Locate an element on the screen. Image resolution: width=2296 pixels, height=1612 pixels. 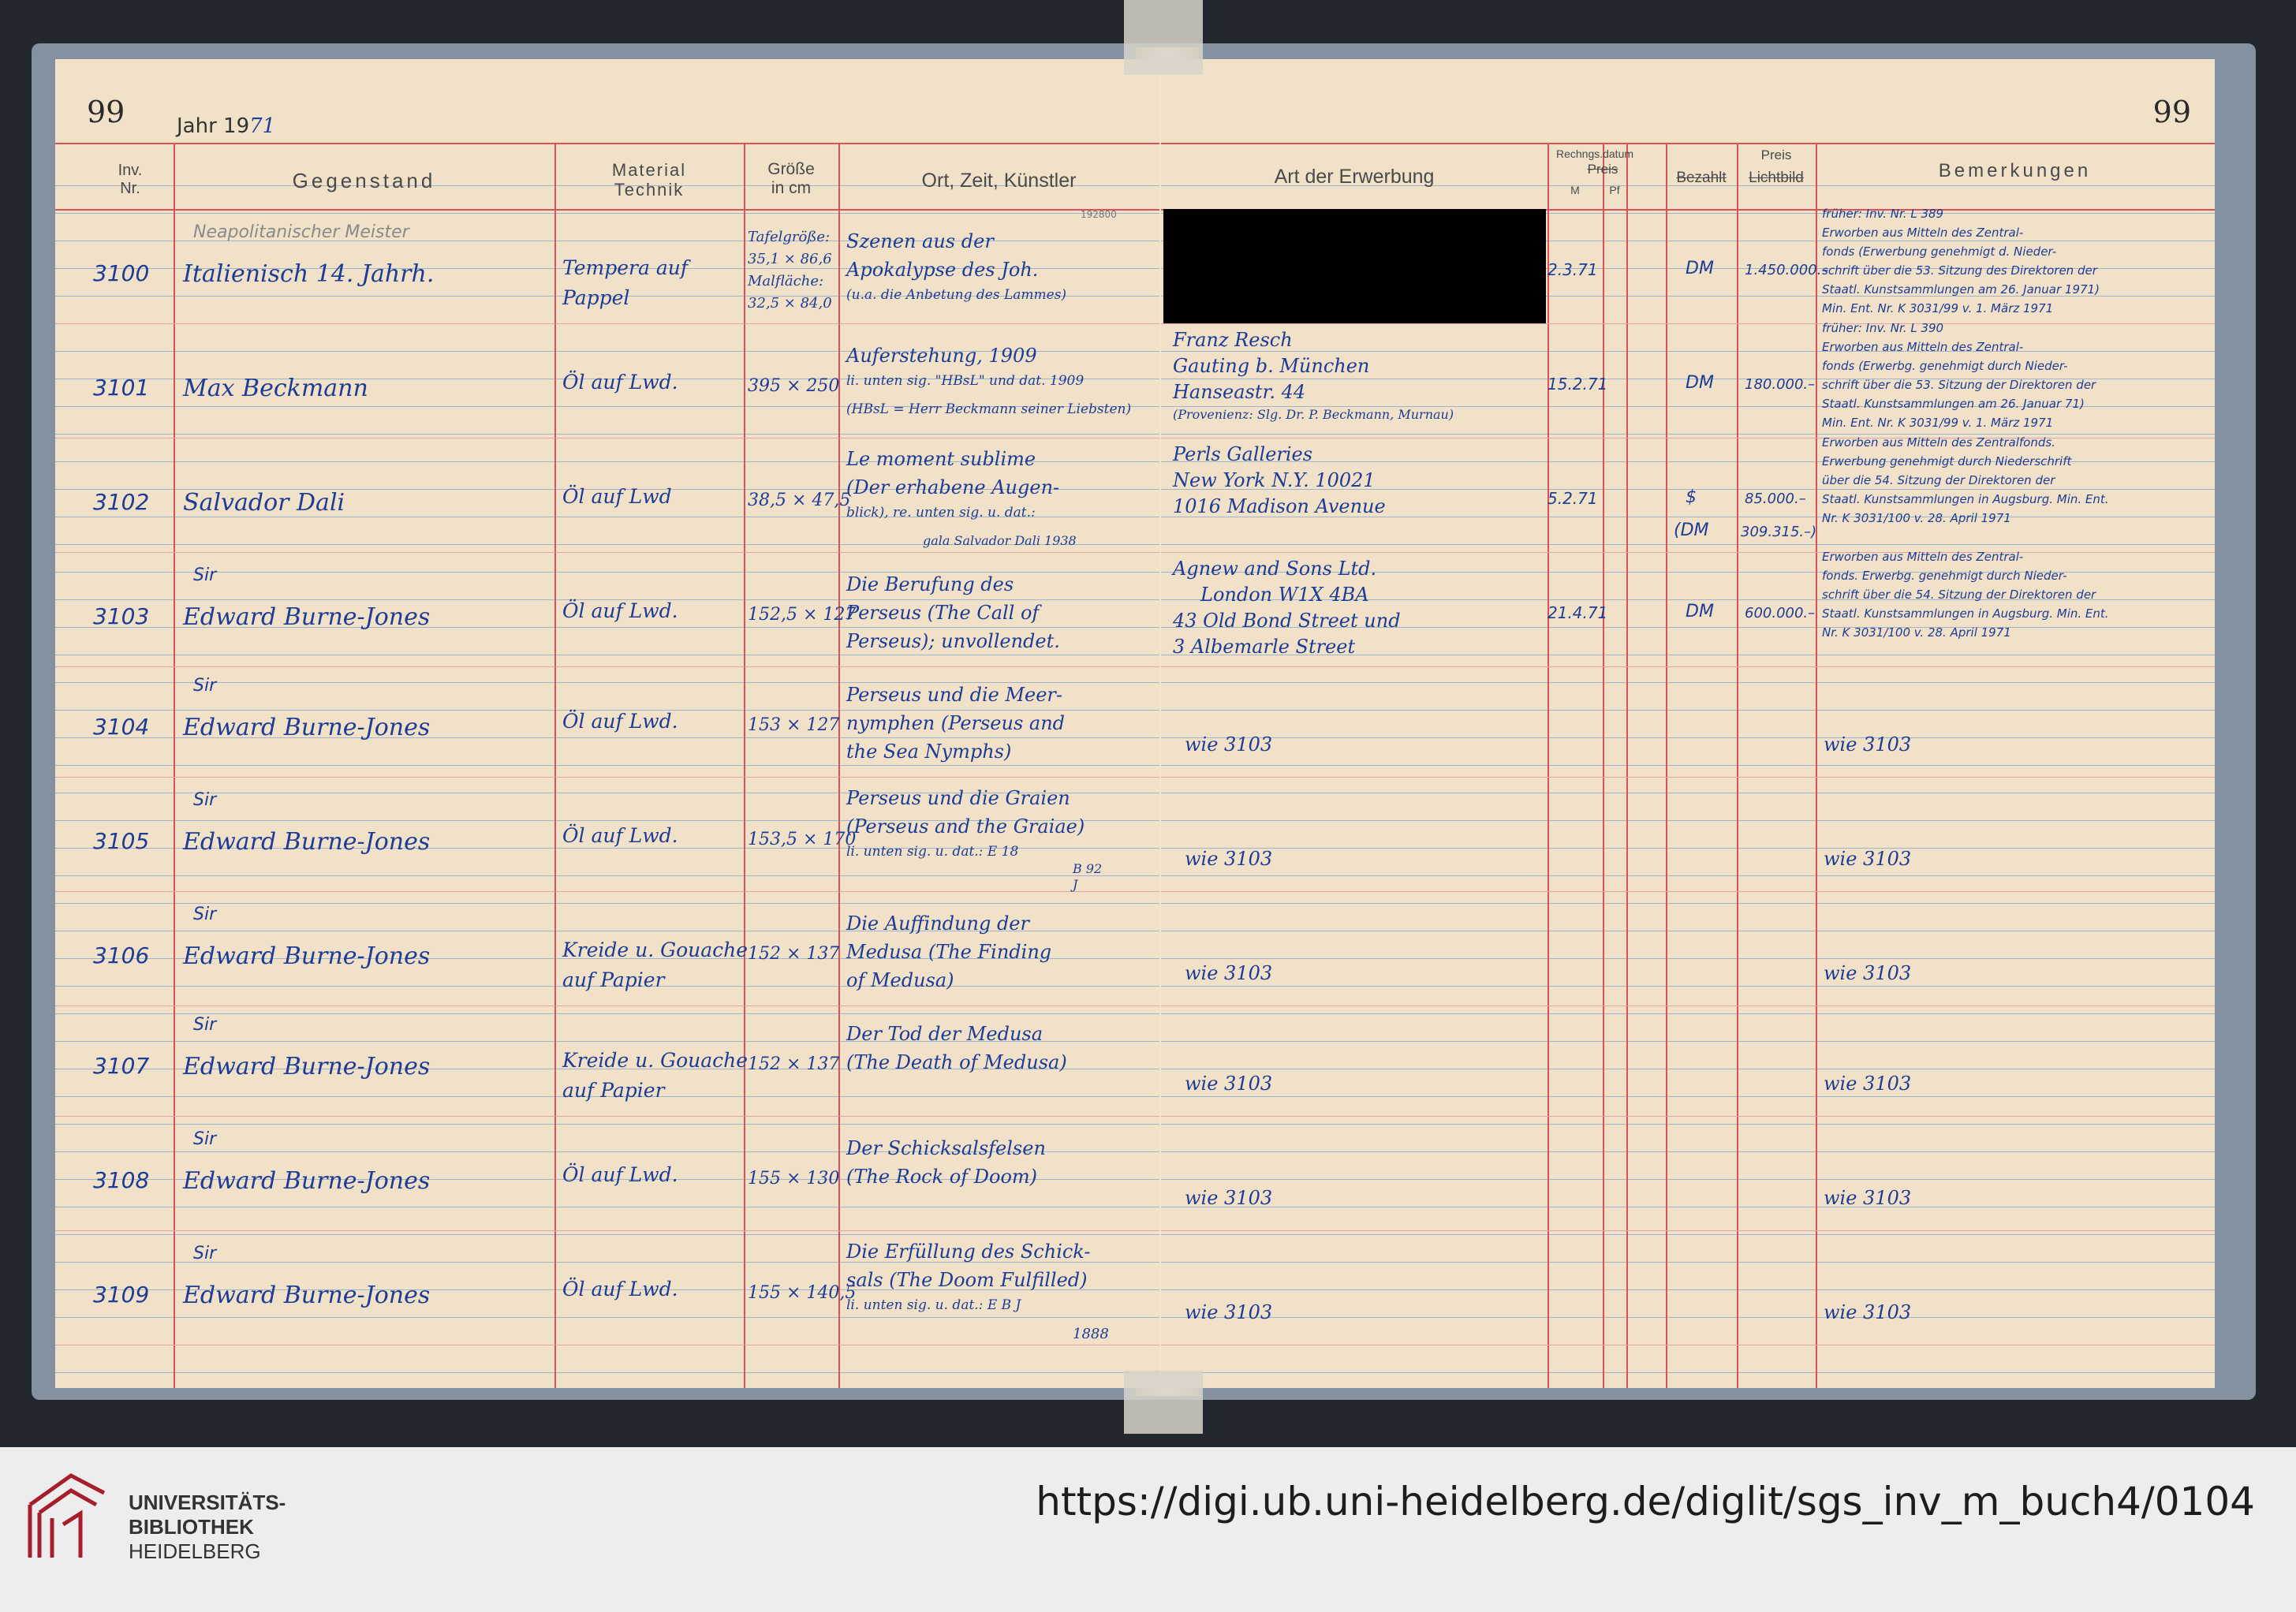
row-ort-line: Perseus und die Meer- is located at coordinates (954, 695).